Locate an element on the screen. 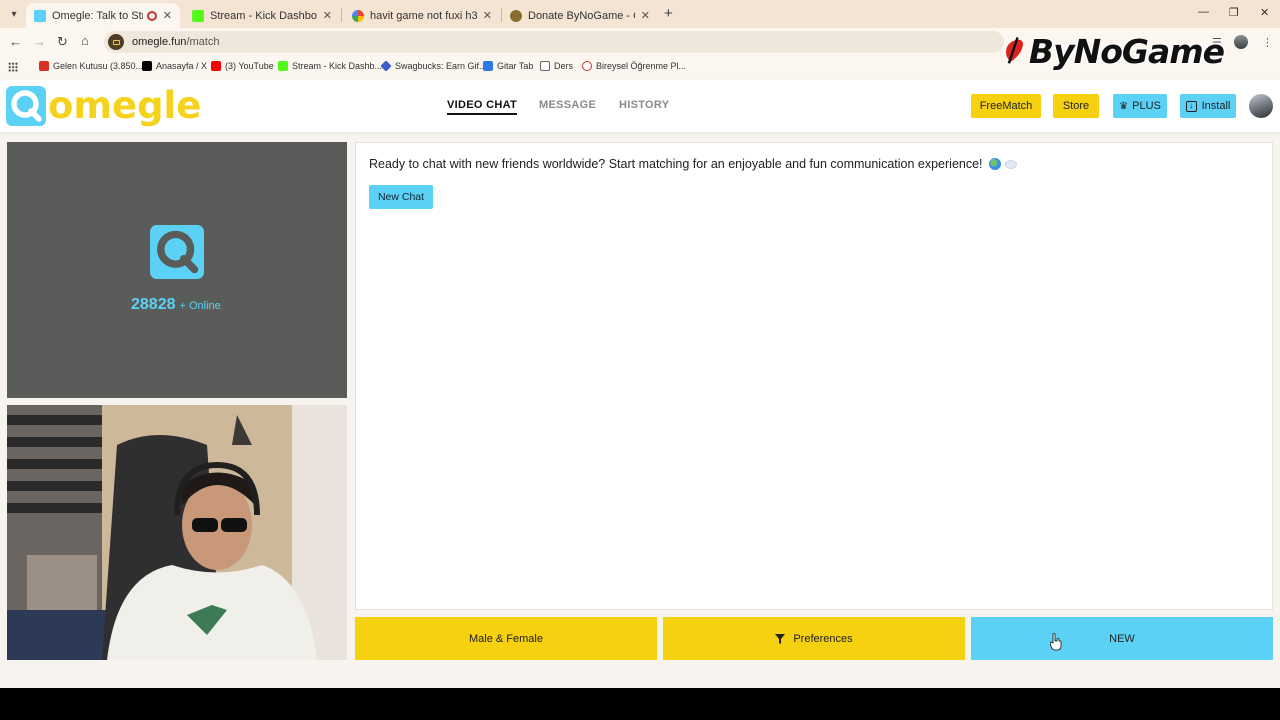 The height and width of the screenshot is (720, 1280). address-bar: omegle.fun/match is located at coordinates (554, 42).